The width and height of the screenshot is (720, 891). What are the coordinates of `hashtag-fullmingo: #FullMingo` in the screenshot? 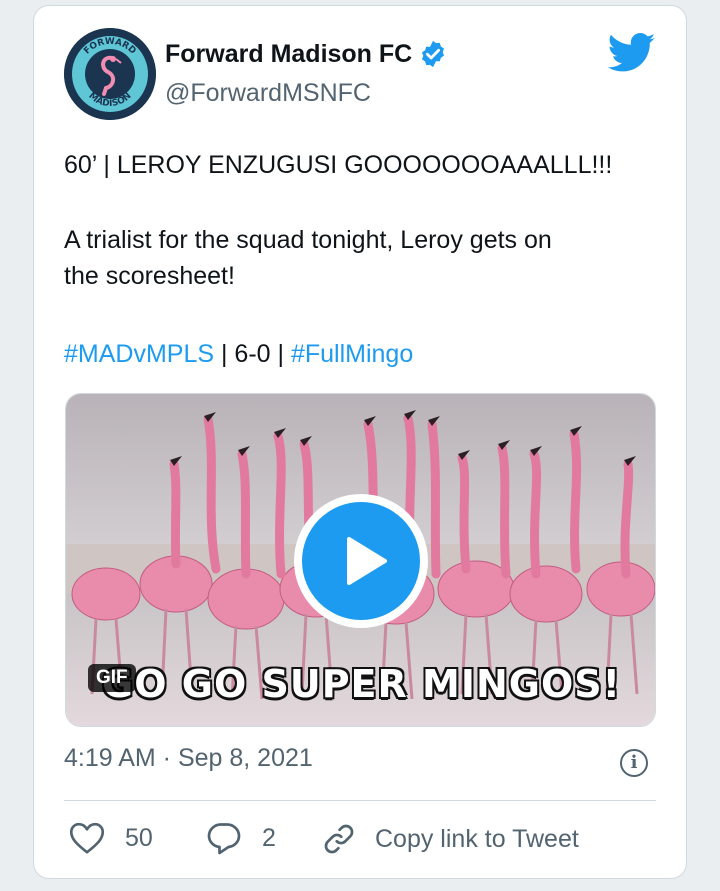 It's located at (352, 354).